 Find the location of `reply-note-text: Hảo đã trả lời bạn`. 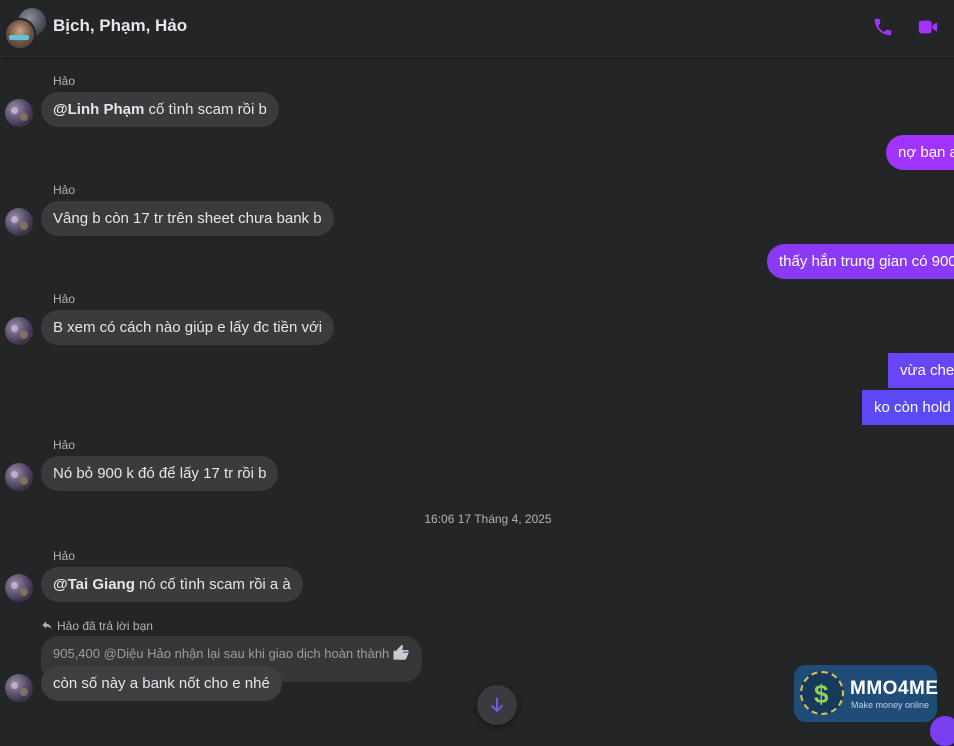

reply-note-text: Hảo đã trả lời bạn is located at coordinates (105, 626).